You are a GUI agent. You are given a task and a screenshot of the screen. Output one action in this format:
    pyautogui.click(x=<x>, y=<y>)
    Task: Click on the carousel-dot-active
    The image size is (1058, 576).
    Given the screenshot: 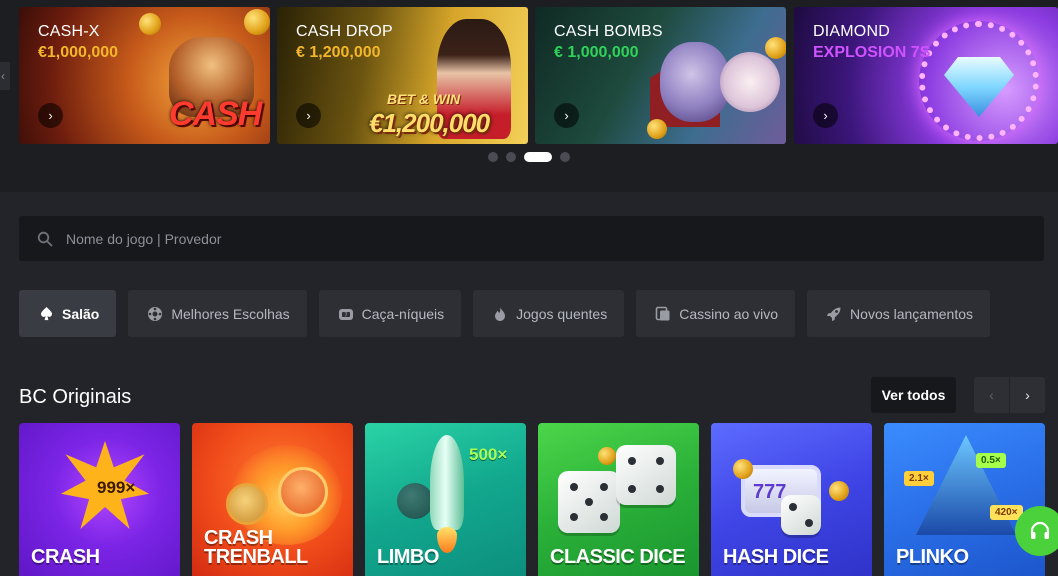 What is the action you would take?
    pyautogui.click(x=538, y=157)
    